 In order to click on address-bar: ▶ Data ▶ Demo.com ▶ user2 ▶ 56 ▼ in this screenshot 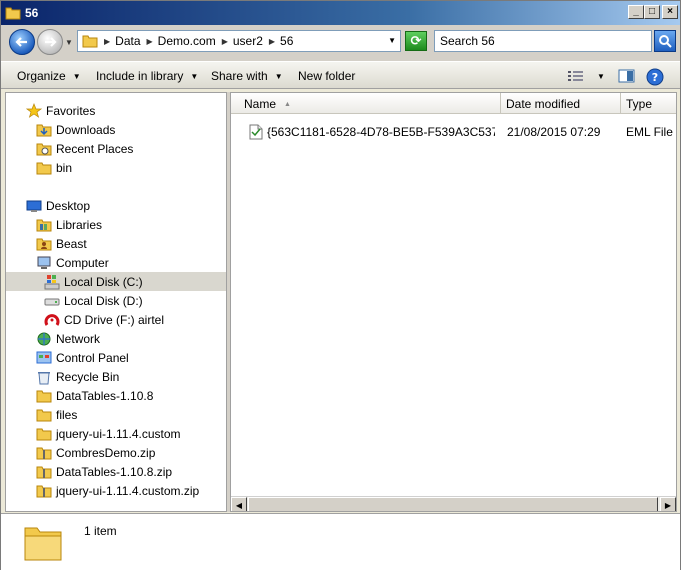, I will do `click(239, 41)`.